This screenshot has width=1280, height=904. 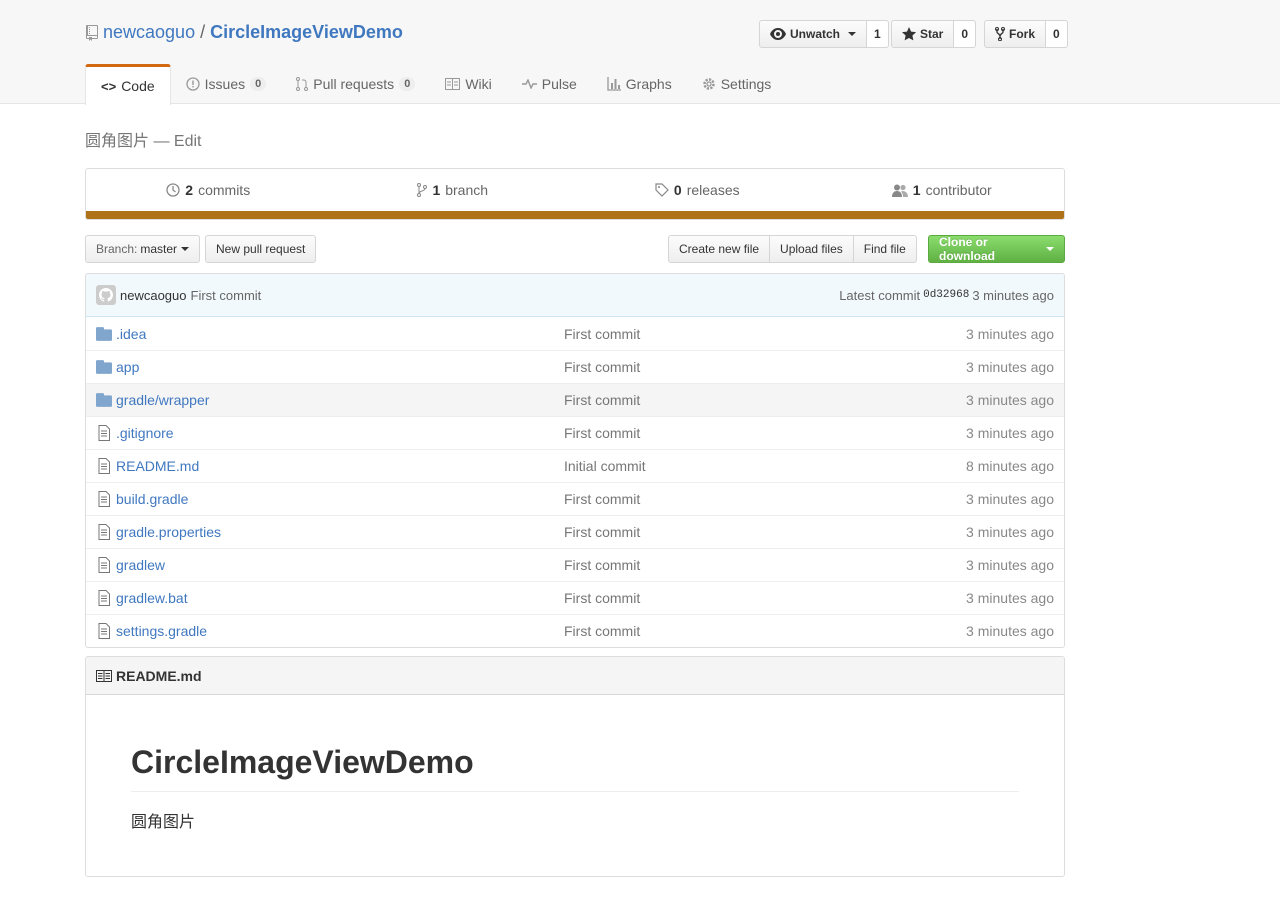 What do you see at coordinates (713, 190) in the screenshot?
I see `releases-label: releases` at bounding box center [713, 190].